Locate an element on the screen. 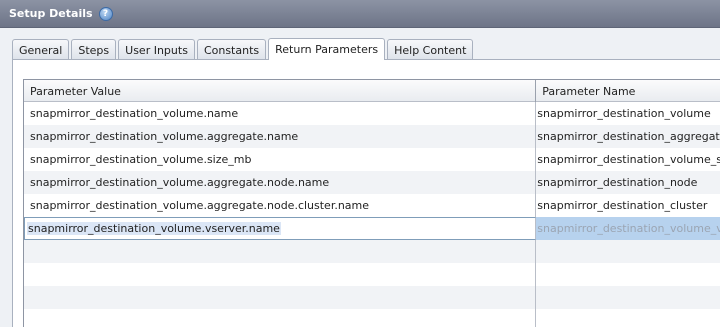 Image resolution: width=720 pixels, height=327 pixels. tab-steps: Steps is located at coordinates (94, 49).